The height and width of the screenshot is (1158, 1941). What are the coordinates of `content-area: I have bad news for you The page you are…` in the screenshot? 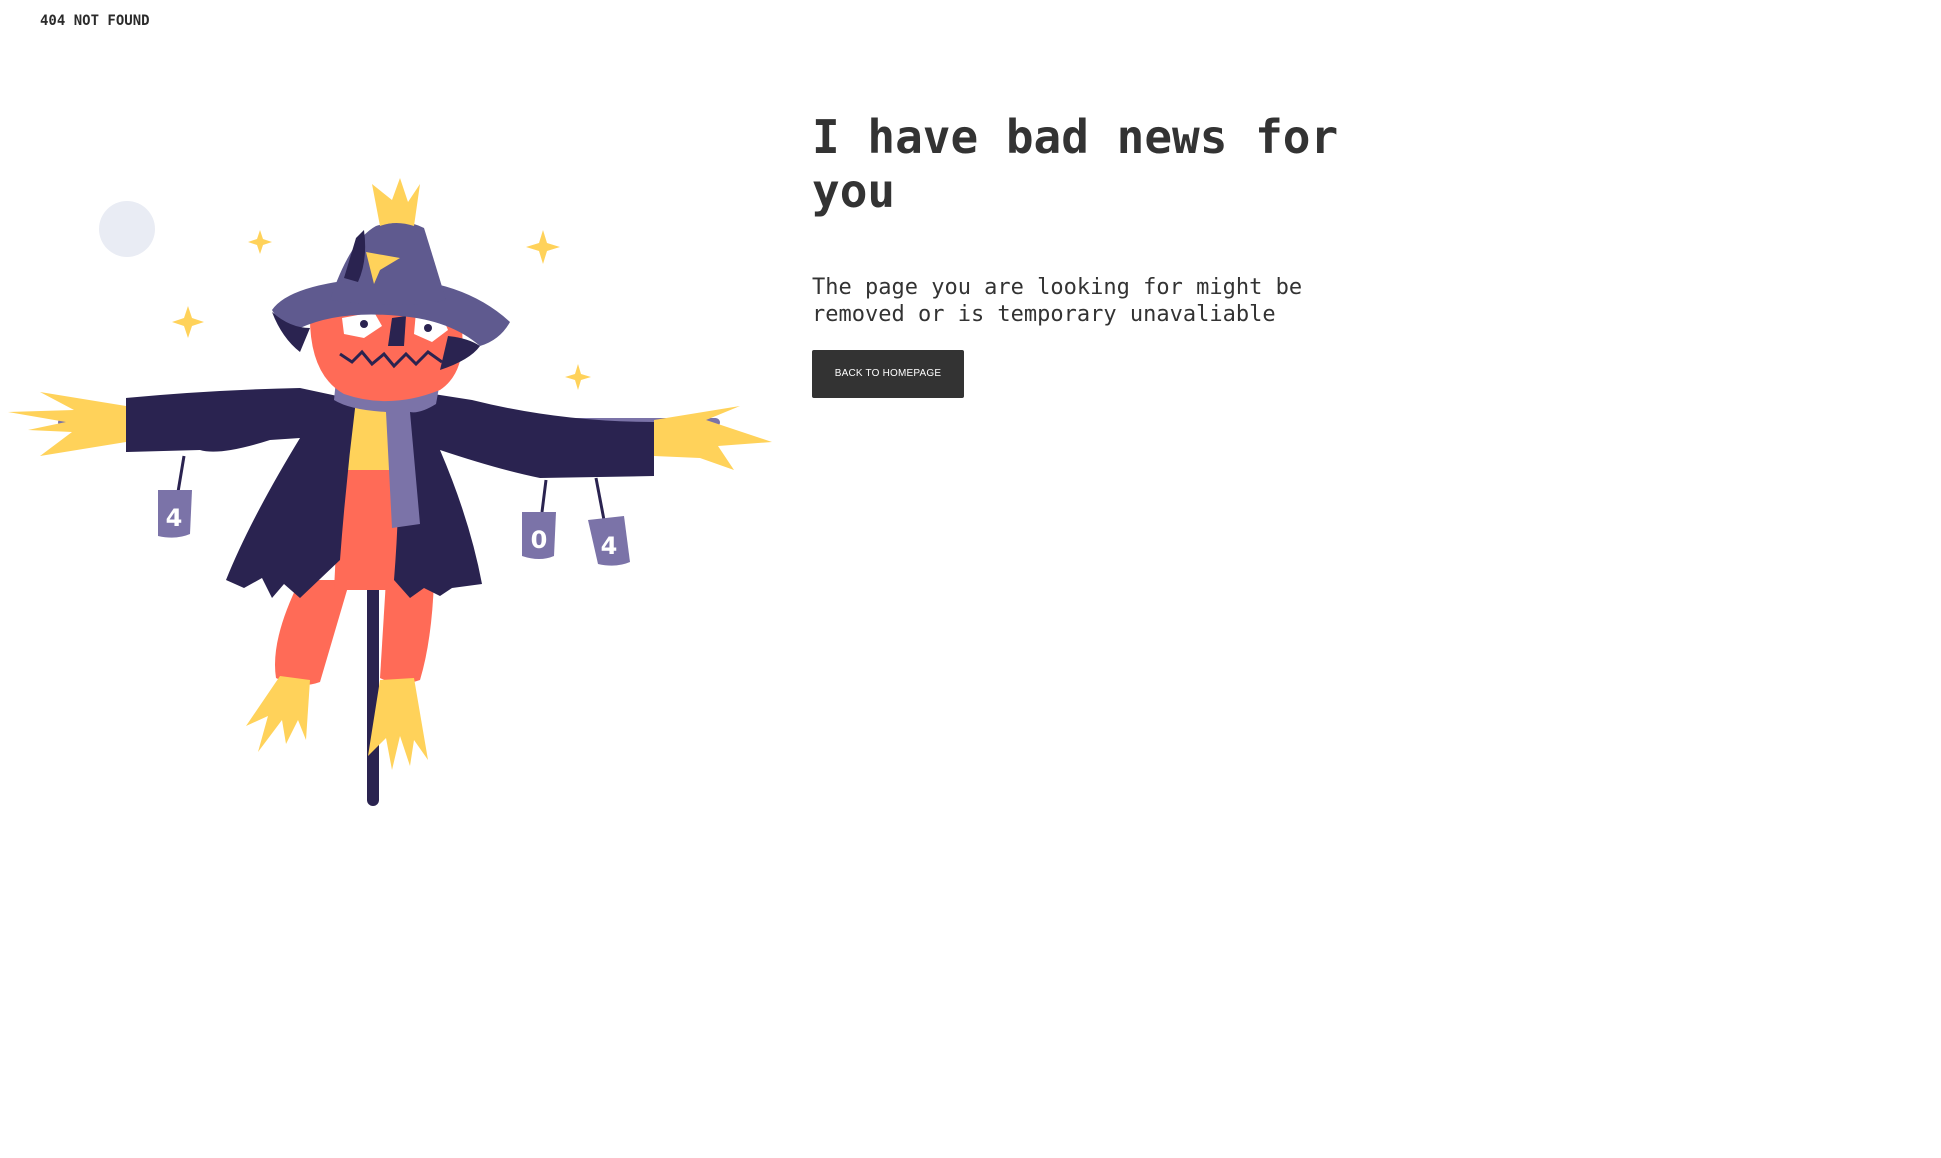 It's located at (1092, 254).